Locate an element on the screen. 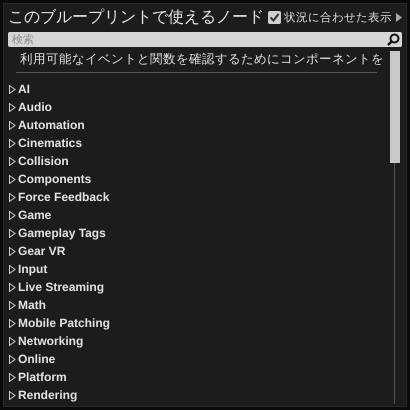  category-item: Components is located at coordinates (196, 179).